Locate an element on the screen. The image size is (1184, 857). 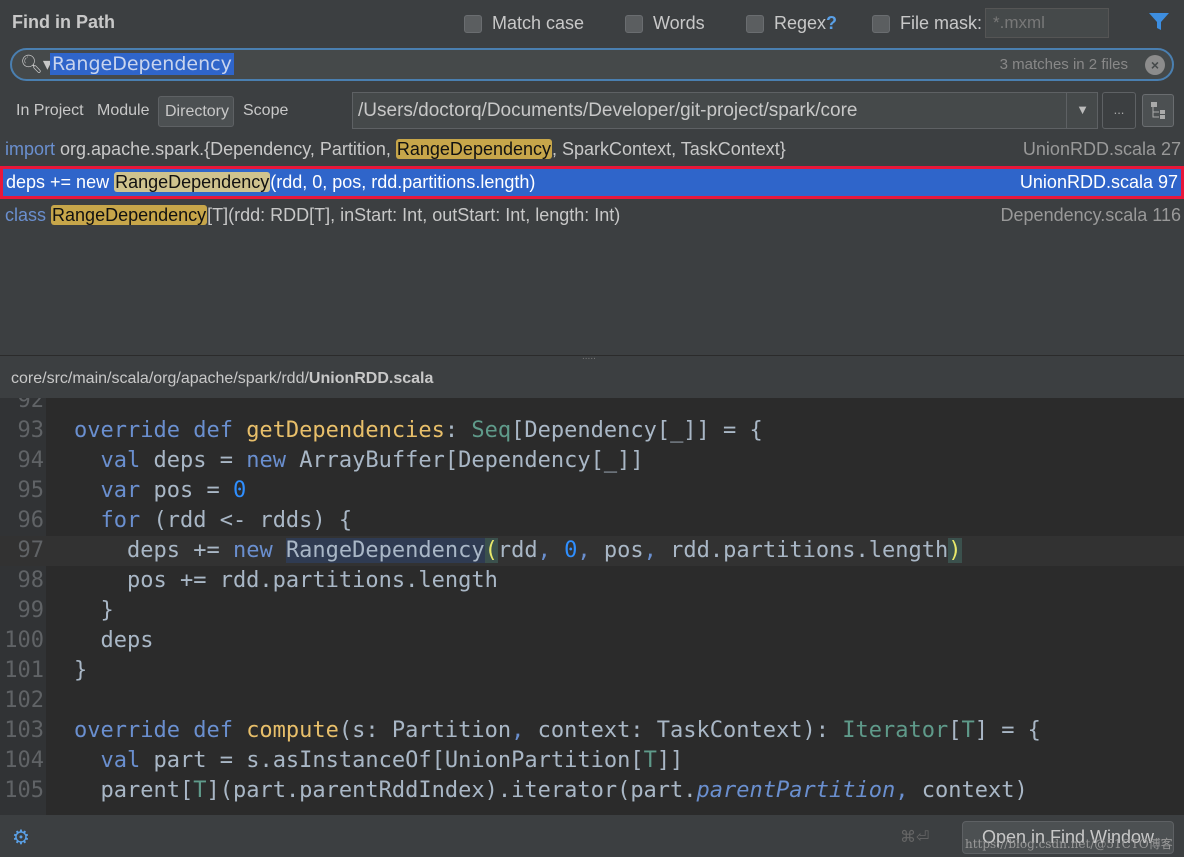
line-number: 92 is located at coordinates (31, 405).